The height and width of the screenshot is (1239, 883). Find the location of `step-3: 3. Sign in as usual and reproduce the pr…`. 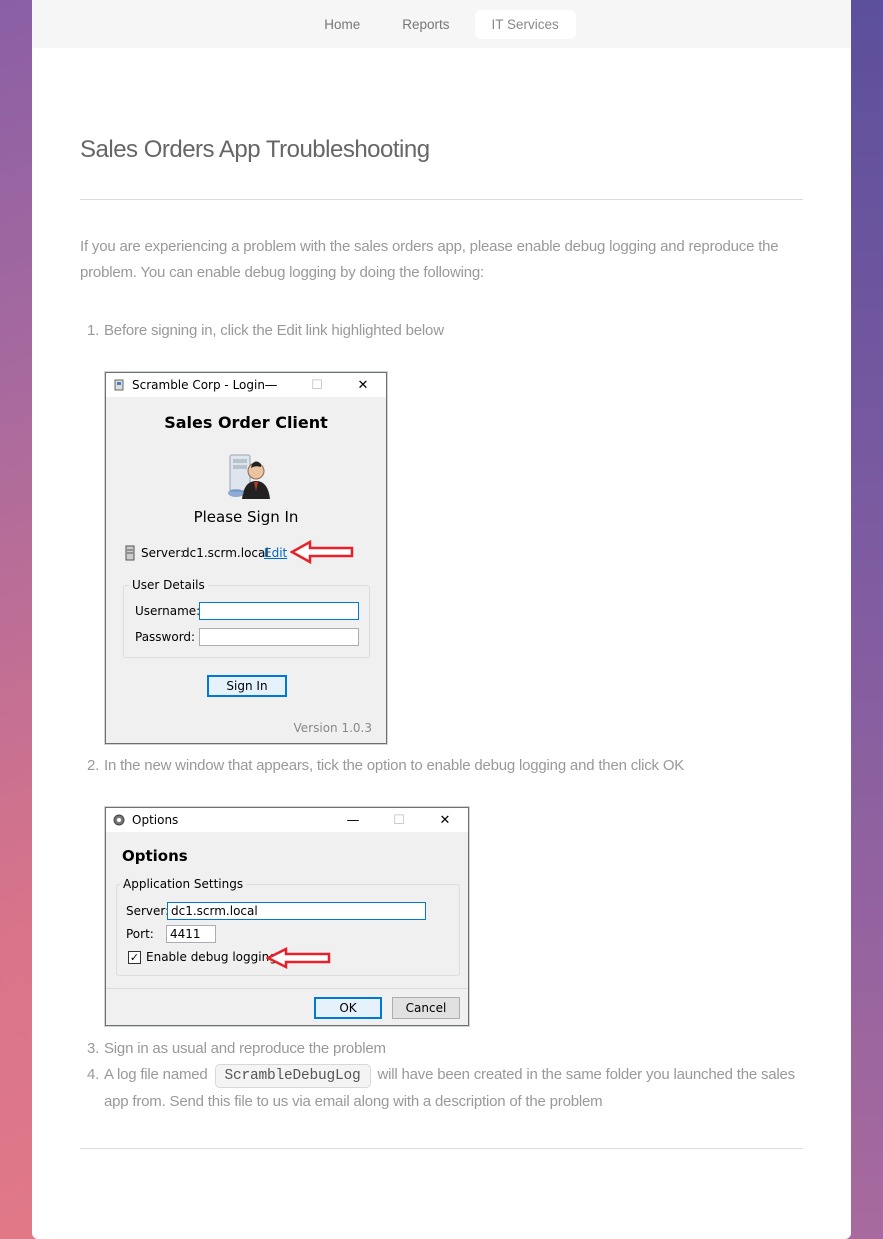

step-3: 3. Sign in as usual and reproduce the pr… is located at coordinates (445, 1049).